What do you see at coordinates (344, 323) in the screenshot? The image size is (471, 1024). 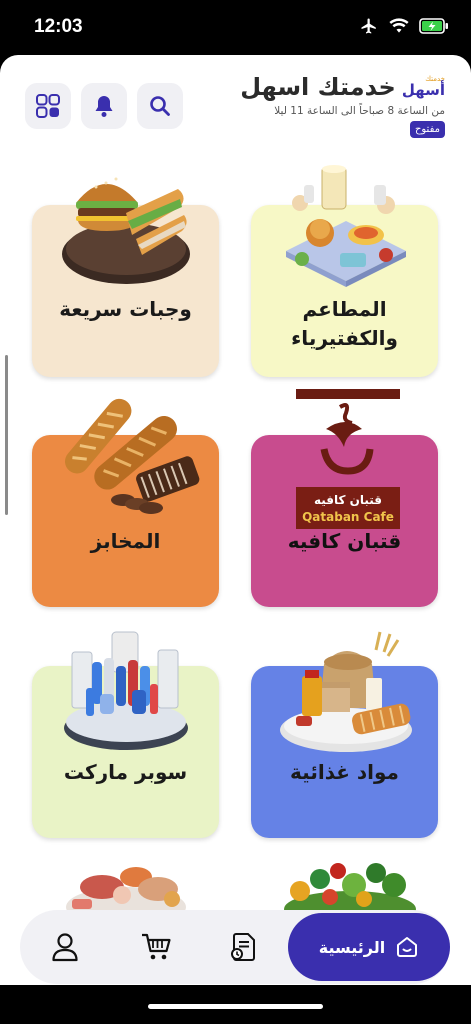 I see `category-label: المطاعم والكفتيرياء` at bounding box center [344, 323].